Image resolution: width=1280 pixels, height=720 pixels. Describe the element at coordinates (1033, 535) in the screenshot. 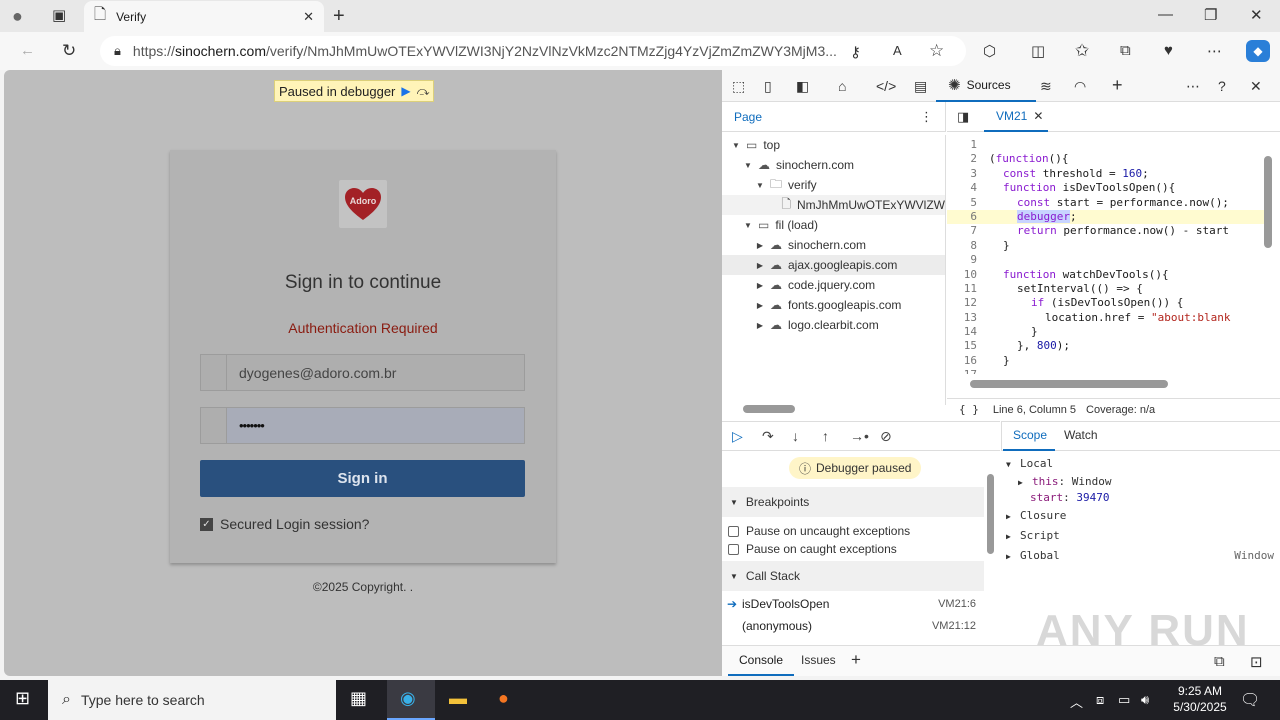

I see `scope-script: ▶ Script` at that location.